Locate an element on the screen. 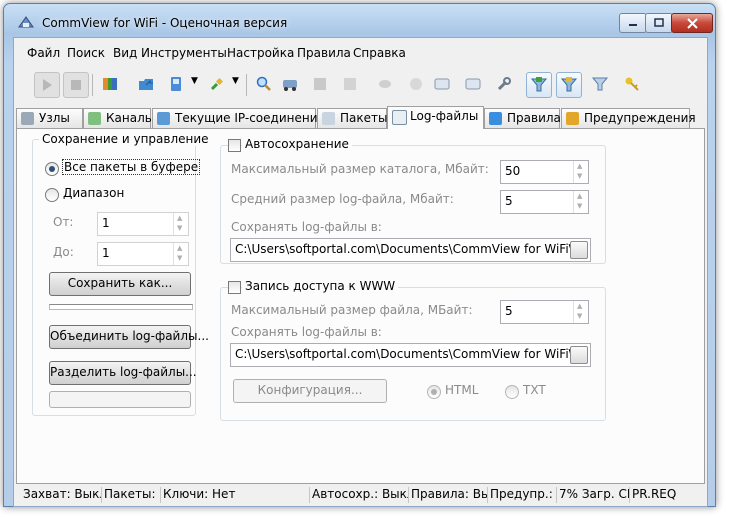 This screenshot has height=517, width=729. save-button is located at coordinates (176, 84).